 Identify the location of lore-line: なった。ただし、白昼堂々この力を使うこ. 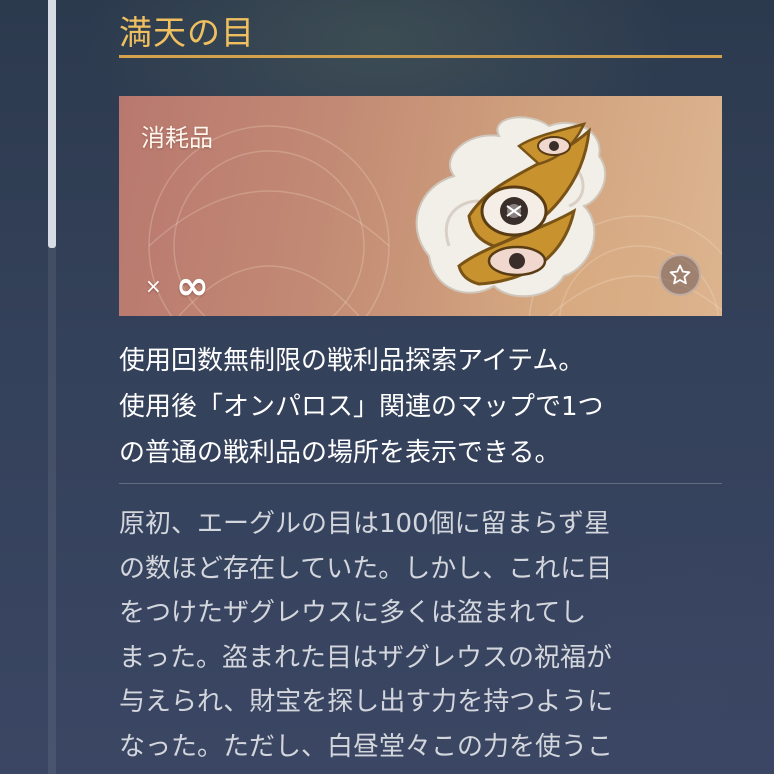
(366, 746).